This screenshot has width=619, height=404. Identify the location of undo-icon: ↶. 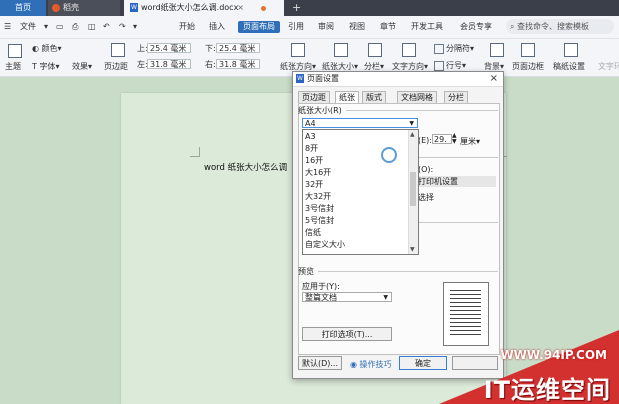
(106, 27).